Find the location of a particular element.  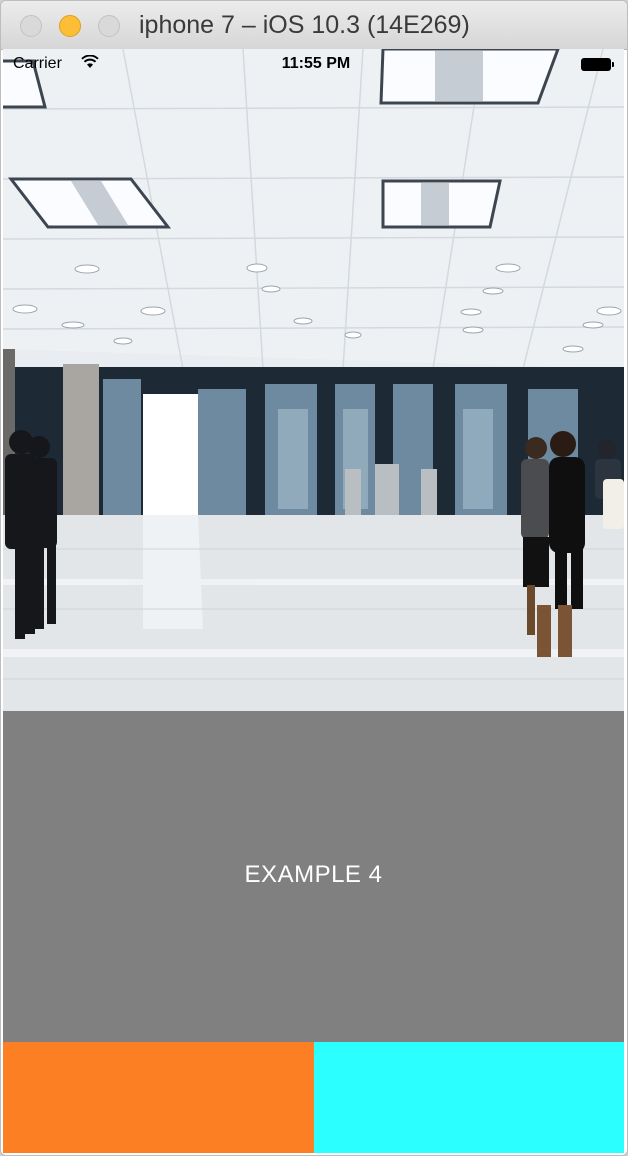

battery-icon is located at coordinates (597, 64).